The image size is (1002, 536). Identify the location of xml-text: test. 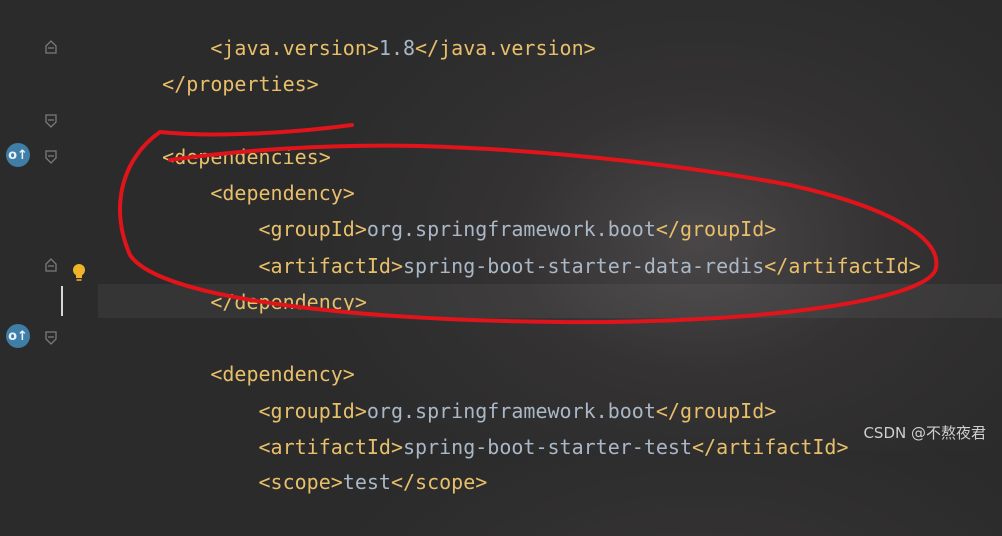
(366, 482).